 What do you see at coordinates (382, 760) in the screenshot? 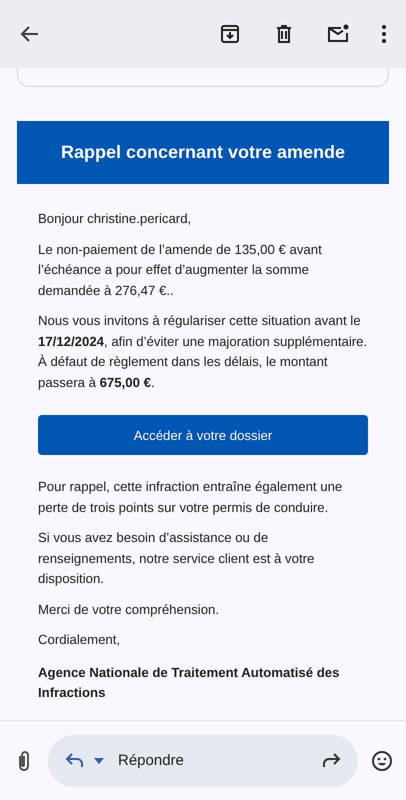
I see `emoji-icon` at bounding box center [382, 760].